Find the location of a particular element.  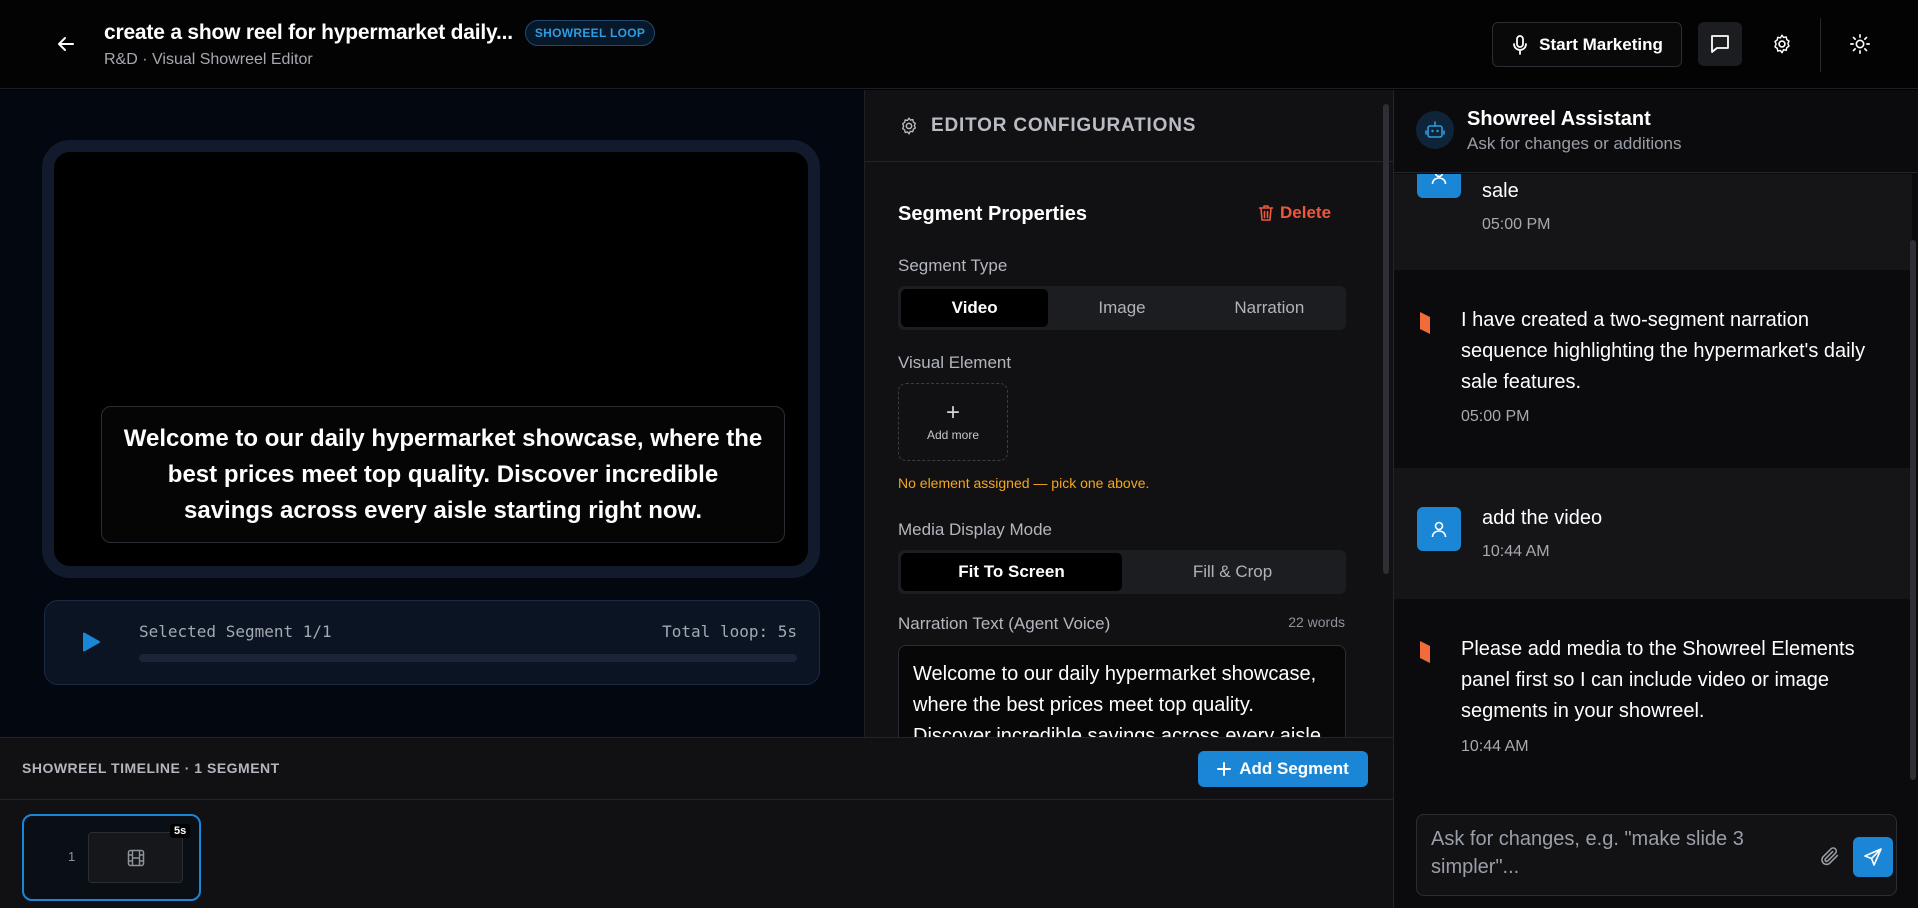

timeline-segment-card: 1 5s is located at coordinates (111, 857).